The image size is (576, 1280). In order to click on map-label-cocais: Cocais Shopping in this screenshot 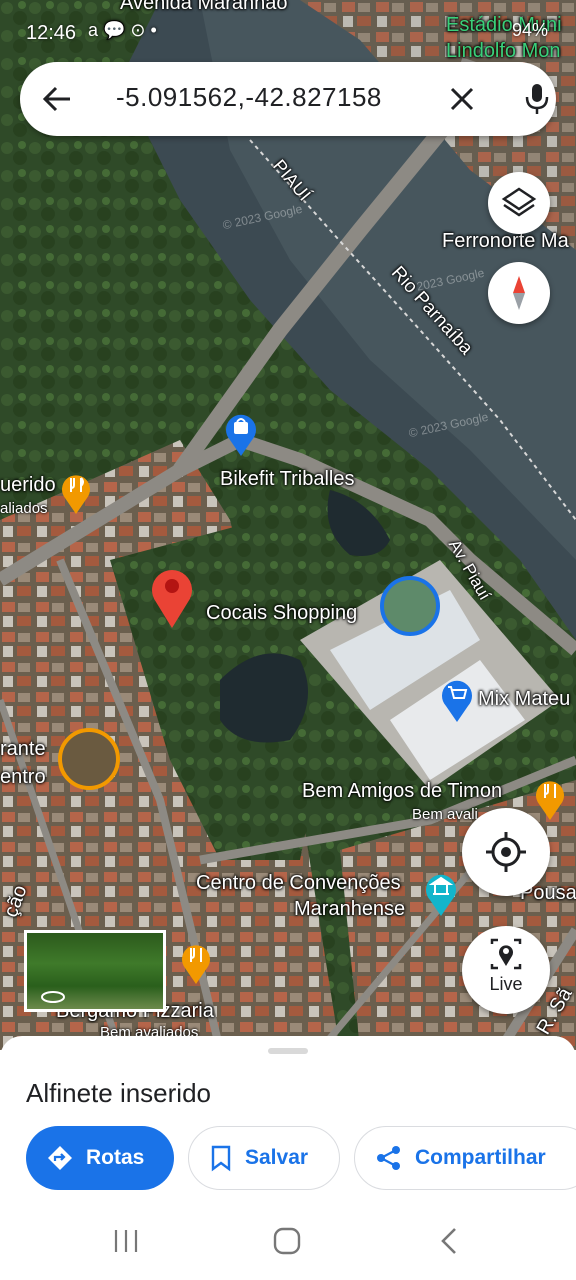, I will do `click(281, 613)`.